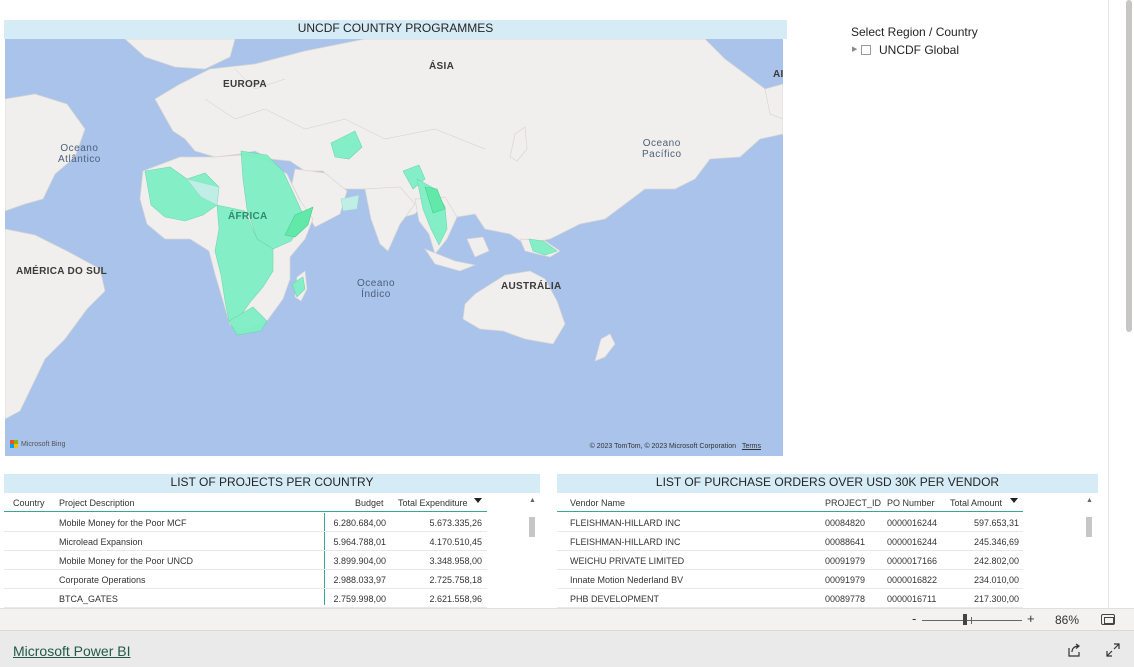 This screenshot has height=667, width=1134. Describe the element at coordinates (71, 651) in the screenshot. I see `power-bi-link: Microsoft Power BI` at that location.